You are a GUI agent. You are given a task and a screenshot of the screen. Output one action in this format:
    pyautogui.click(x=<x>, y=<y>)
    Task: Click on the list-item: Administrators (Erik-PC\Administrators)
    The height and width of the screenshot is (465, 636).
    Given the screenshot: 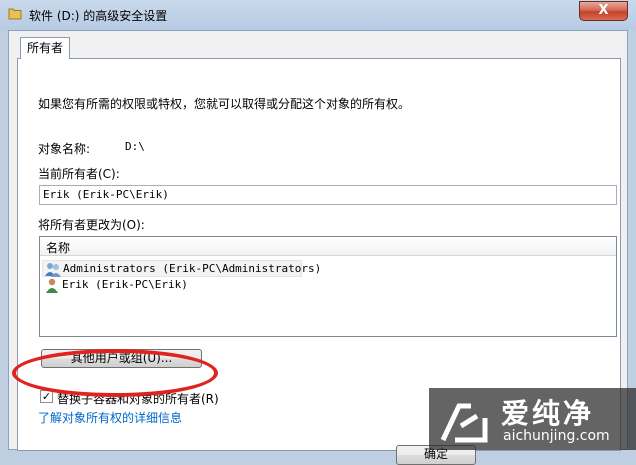 What is the action you would take?
    pyautogui.click(x=181, y=268)
    